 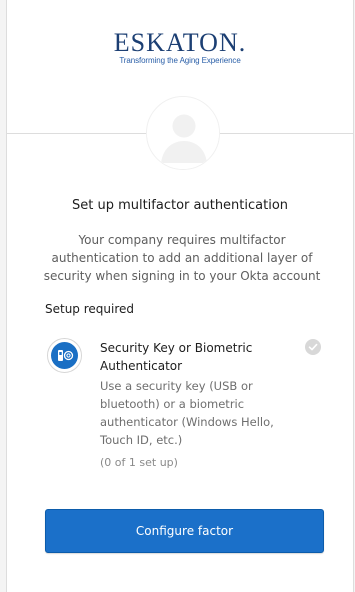 I want to click on security-key-icon, so click(x=64, y=355).